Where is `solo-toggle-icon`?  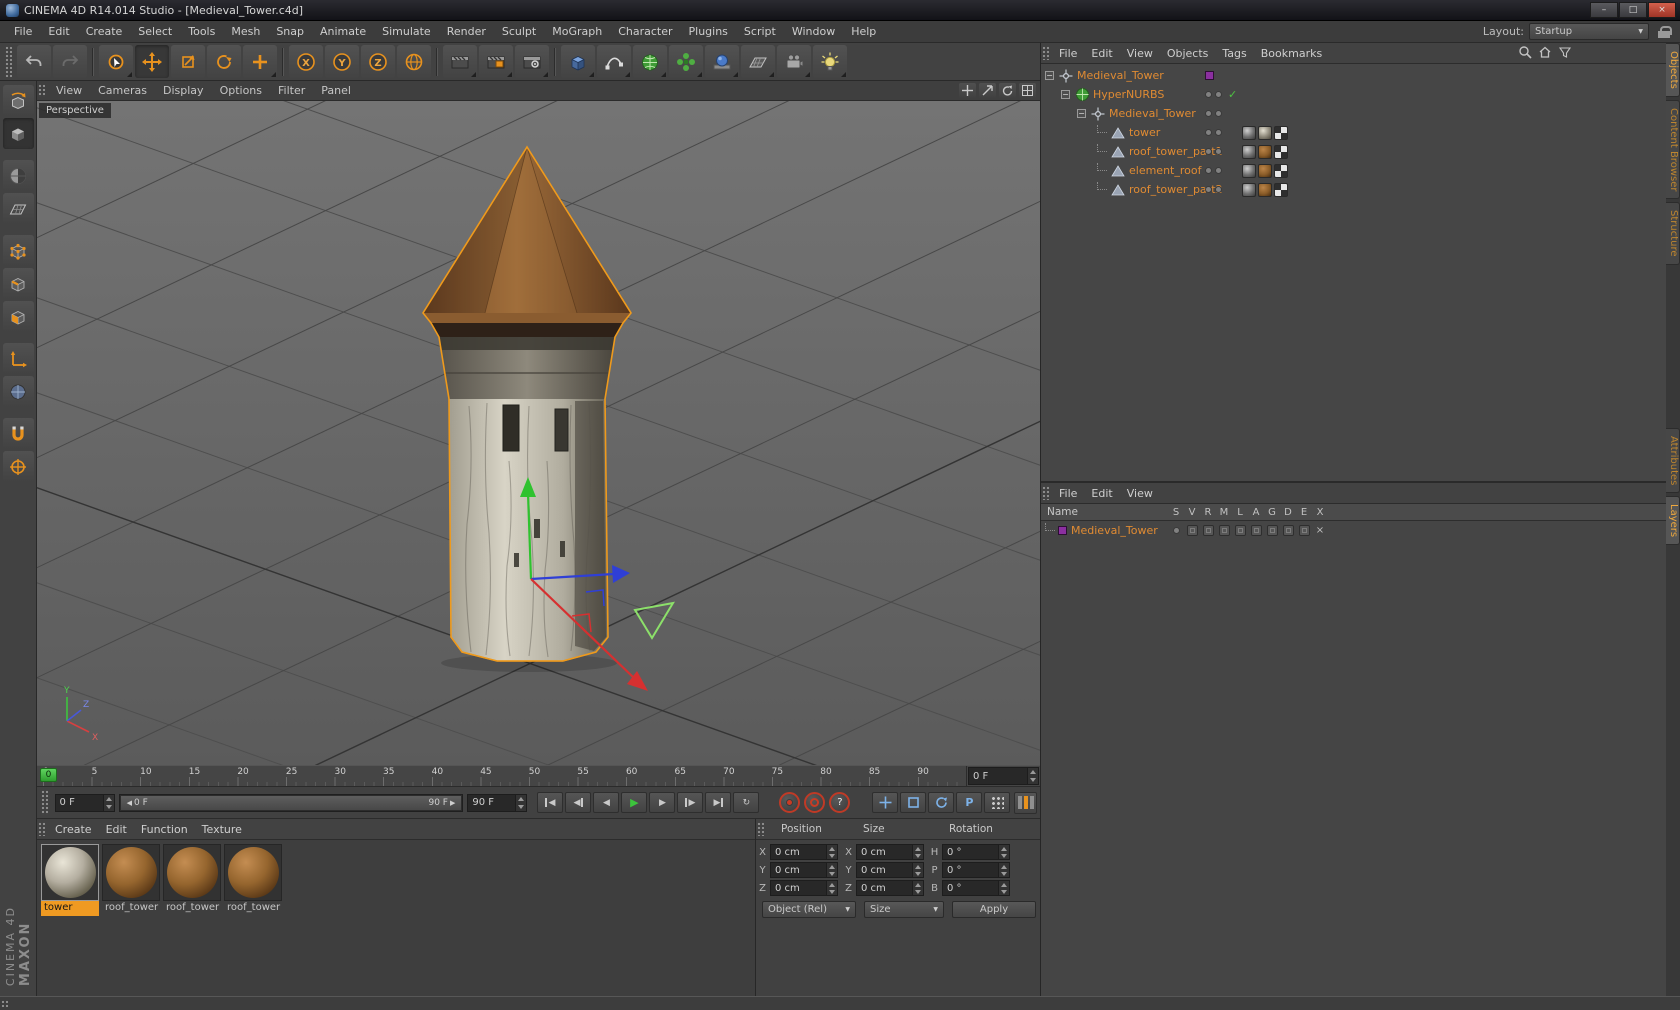
solo-toggle-icon is located at coordinates (1176, 530).